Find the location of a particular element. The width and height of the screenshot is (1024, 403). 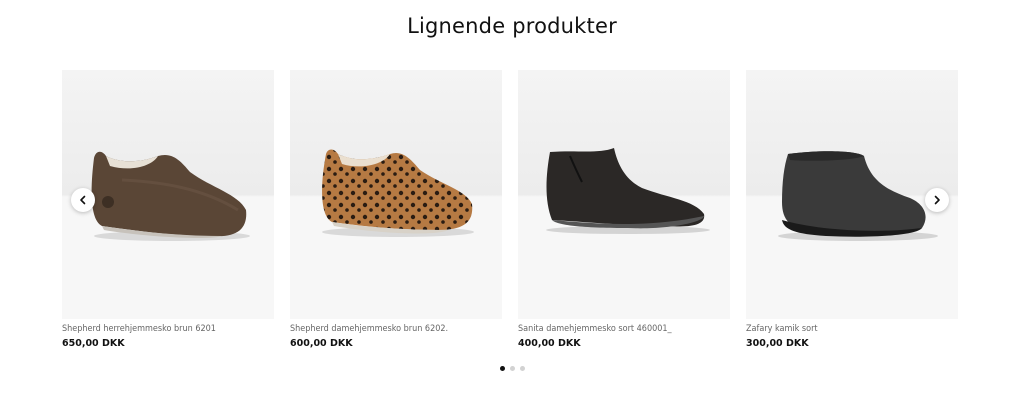

product-price: 300,00 DKK is located at coordinates (777, 343).